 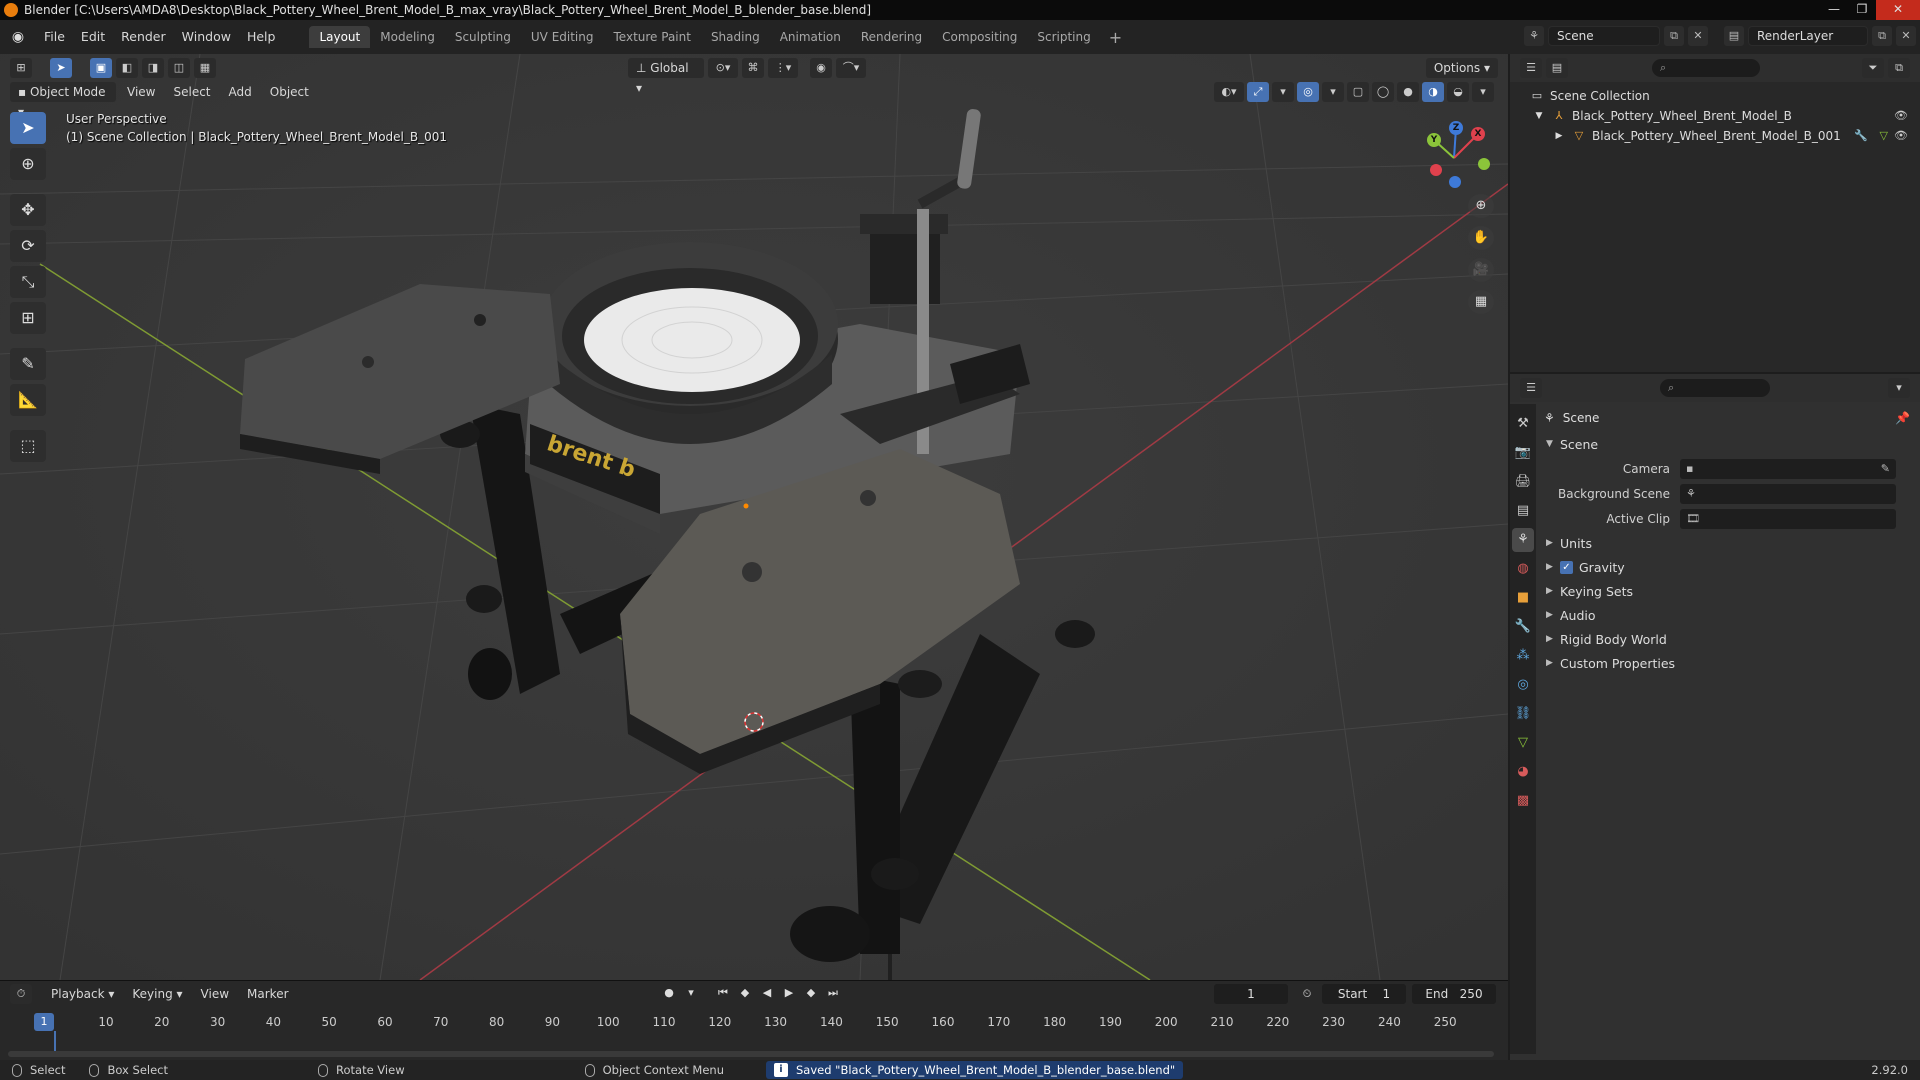 What do you see at coordinates (1557, 68) in the screenshot?
I see `outliner-display-mode-icon: ▤` at bounding box center [1557, 68].